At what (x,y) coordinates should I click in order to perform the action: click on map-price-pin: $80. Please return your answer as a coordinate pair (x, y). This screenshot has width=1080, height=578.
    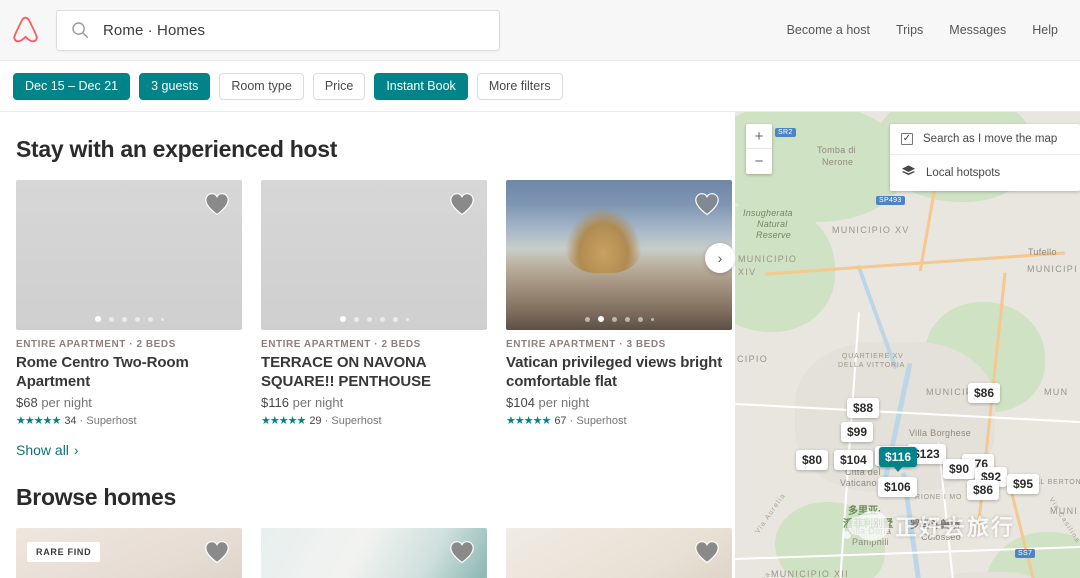
    Looking at the image, I should click on (812, 460).